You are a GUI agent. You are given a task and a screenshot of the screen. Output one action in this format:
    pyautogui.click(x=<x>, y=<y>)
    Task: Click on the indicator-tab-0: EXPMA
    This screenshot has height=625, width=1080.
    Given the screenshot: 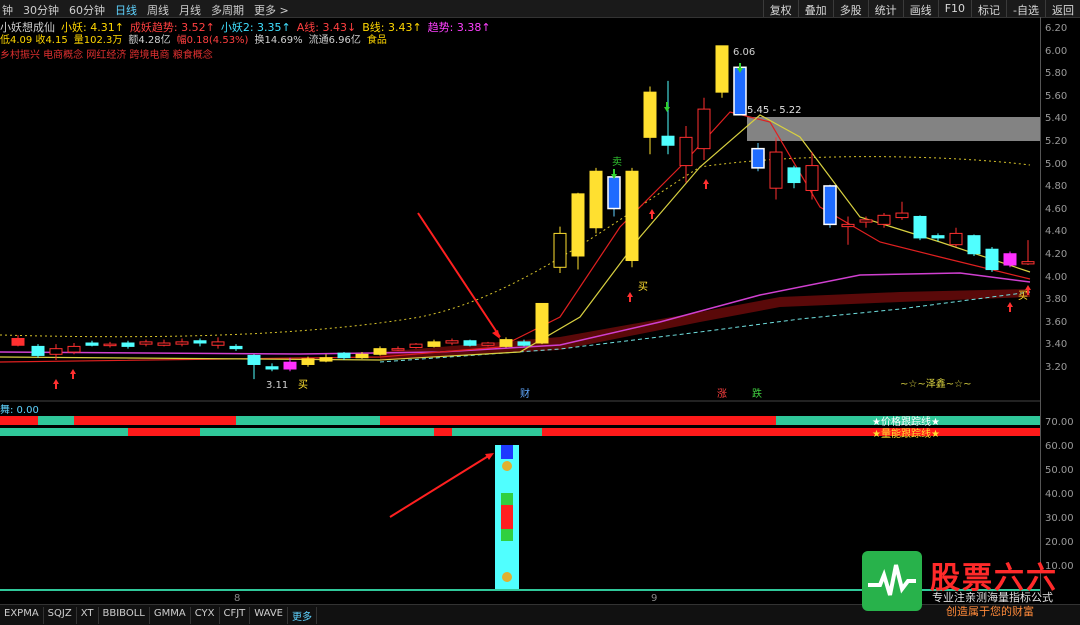 What is the action you would take?
    pyautogui.click(x=22, y=615)
    